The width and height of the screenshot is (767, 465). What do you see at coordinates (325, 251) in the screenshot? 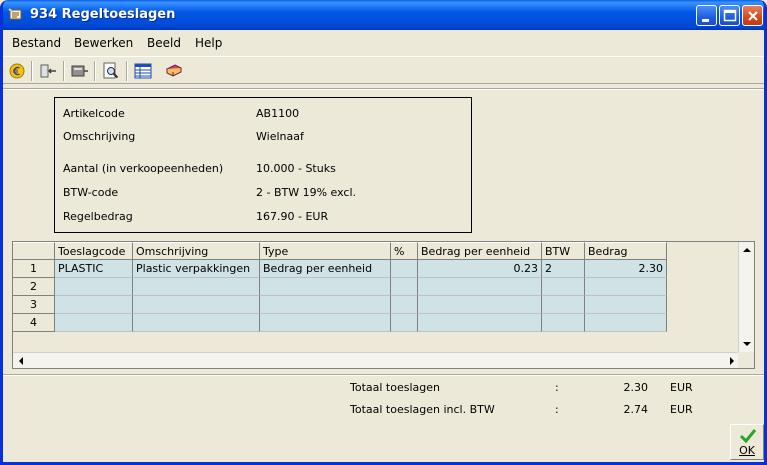
I see `column-header-type: Type` at bounding box center [325, 251].